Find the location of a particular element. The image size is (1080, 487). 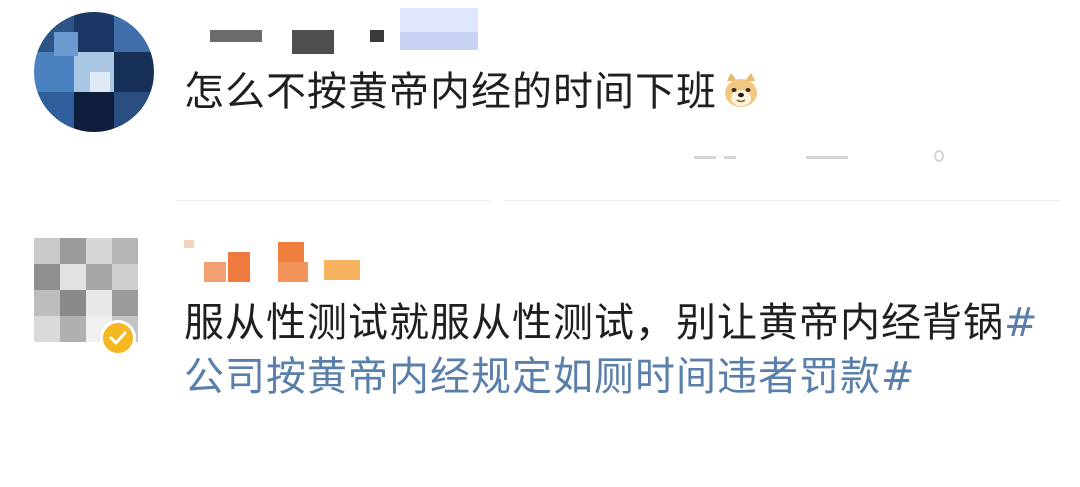

avatar is located at coordinates (94, 72).